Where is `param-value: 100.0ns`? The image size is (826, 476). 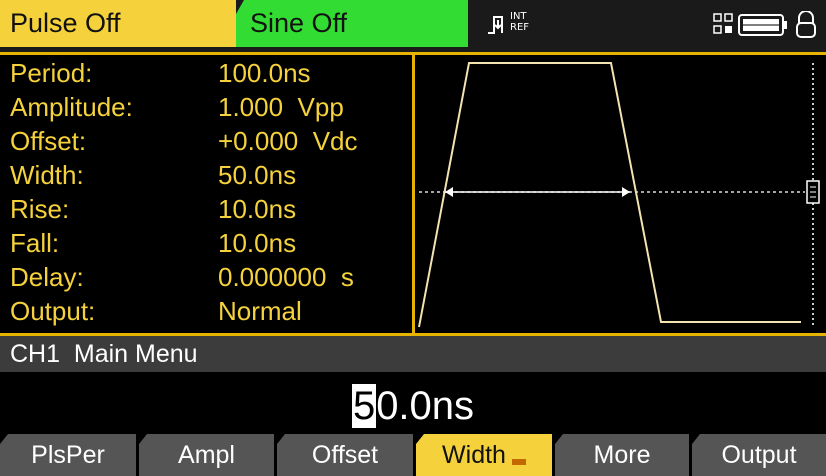
param-value: 100.0ns is located at coordinates (264, 73).